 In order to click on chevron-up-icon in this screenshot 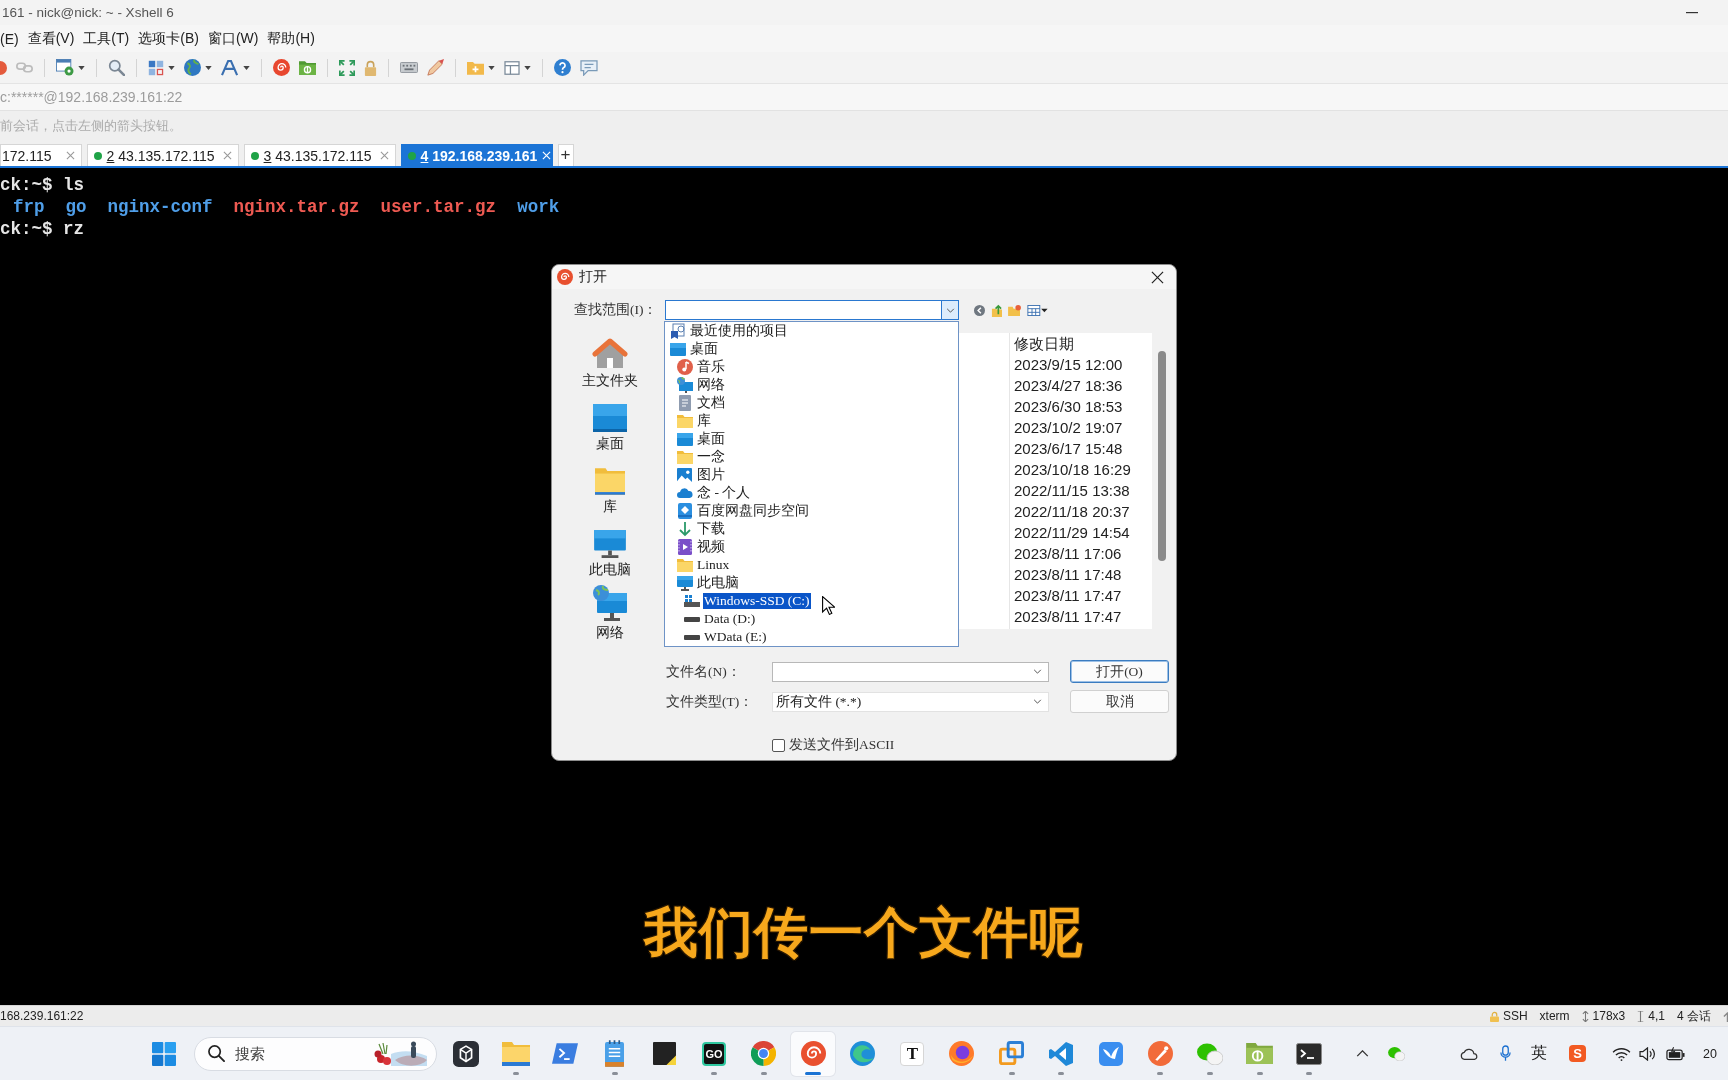, I will do `click(1363, 1053)`.